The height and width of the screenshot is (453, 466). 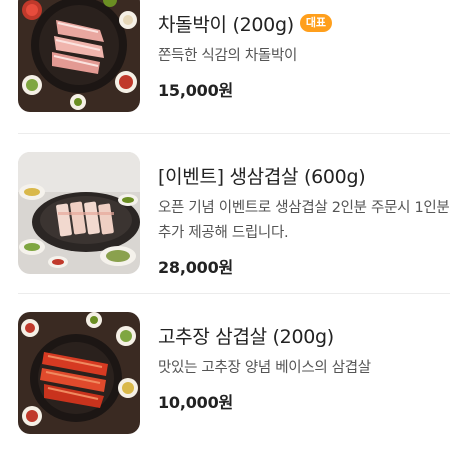 I want to click on menu-item-description: 오픈 기념 이벤트로 생삼겹살 2인분 주문시 1인분 추가 제공해 드립니다., so click(x=304, y=220).